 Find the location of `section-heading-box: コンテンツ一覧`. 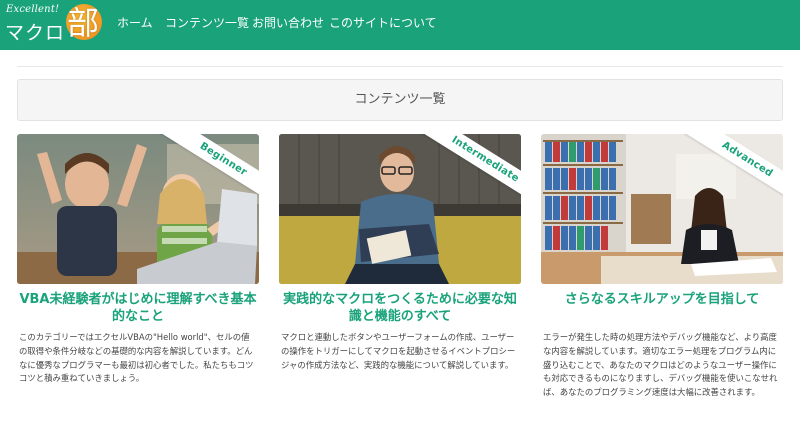

section-heading-box: コンテンツ一覧 is located at coordinates (400, 100).